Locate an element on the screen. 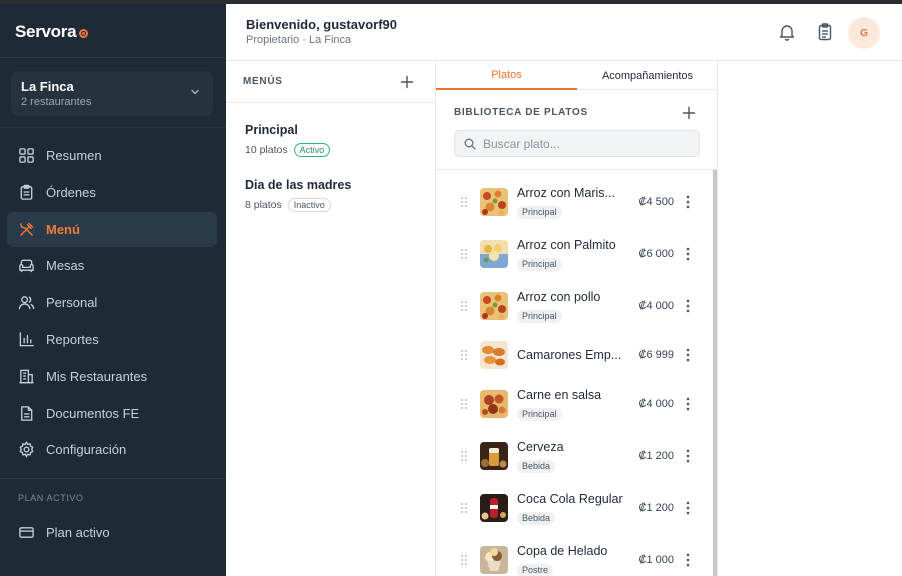  dish-row: Camarones Emp... ₡6 999 is located at coordinates (574, 355).